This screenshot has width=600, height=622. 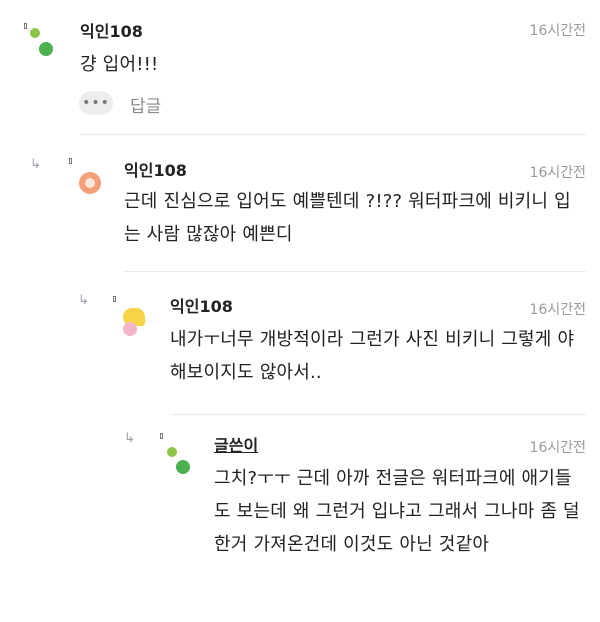 I want to click on more-options-button: •••, so click(x=96, y=103).